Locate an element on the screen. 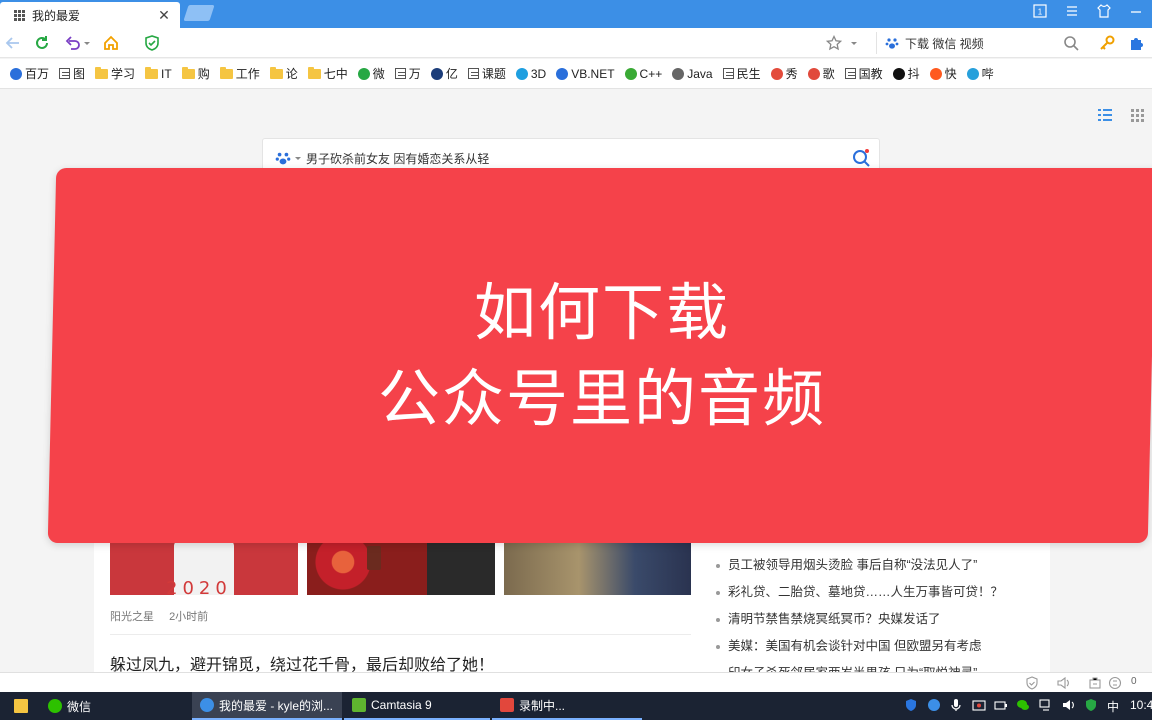 This screenshot has width=1152, height=720. bookmark-item: 万 is located at coordinates (407, 73).